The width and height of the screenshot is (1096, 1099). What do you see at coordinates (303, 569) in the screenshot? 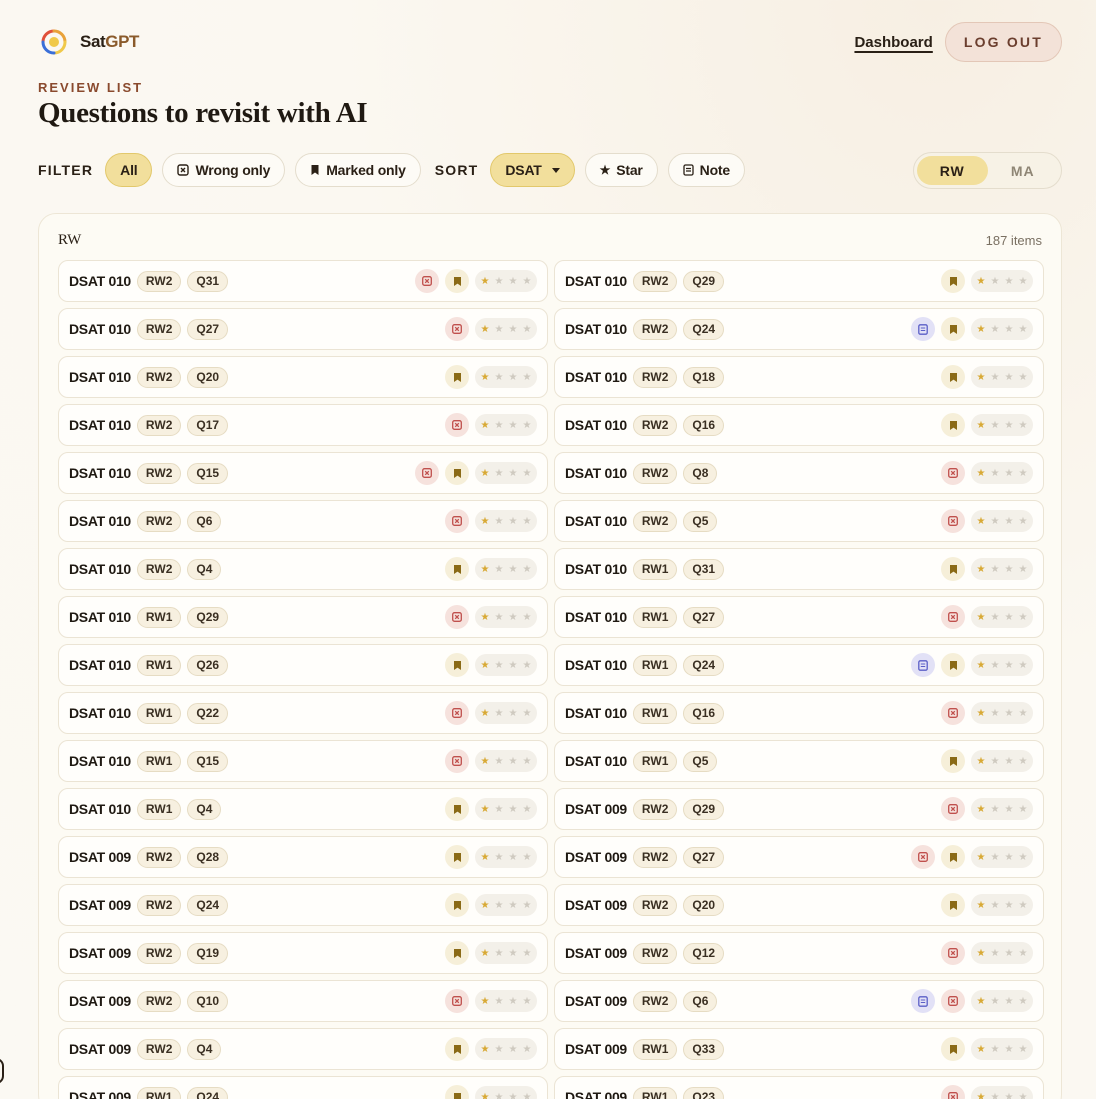
I see `question-row: DSAT 010 RW2 Q4 ★ ★ ★ ★` at bounding box center [303, 569].